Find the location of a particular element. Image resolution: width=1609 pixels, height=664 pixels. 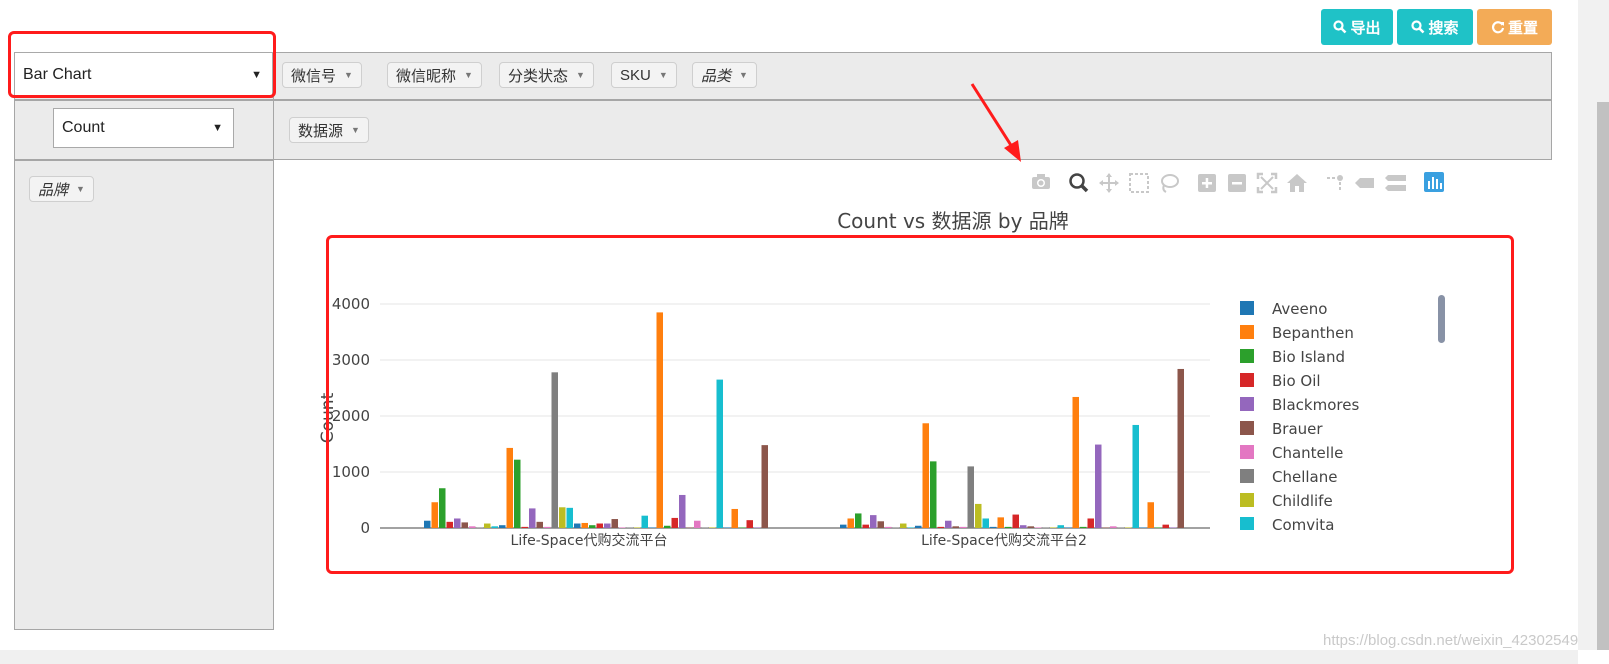

legend-label: Blackmores is located at coordinates (1315, 405).